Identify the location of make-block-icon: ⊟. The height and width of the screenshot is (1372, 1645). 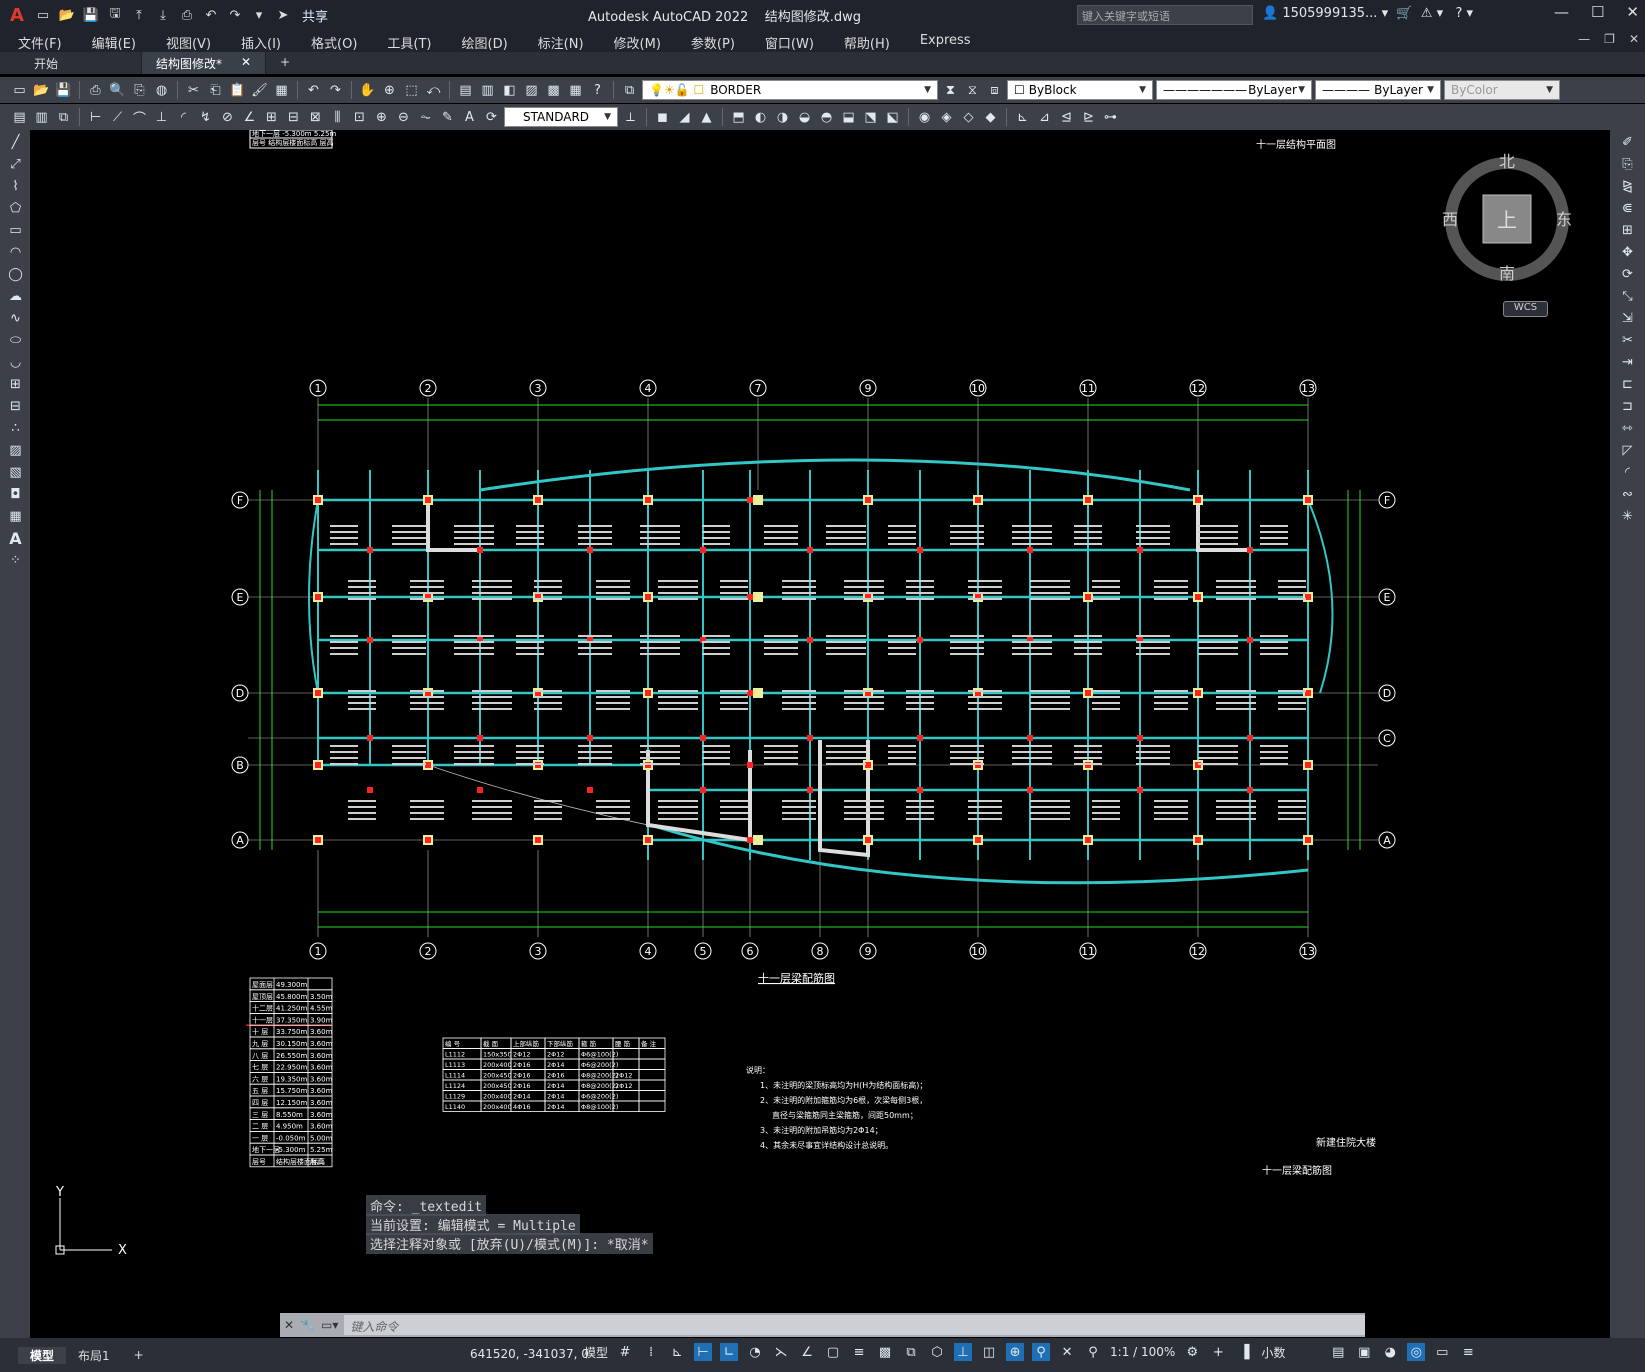
(15, 406).